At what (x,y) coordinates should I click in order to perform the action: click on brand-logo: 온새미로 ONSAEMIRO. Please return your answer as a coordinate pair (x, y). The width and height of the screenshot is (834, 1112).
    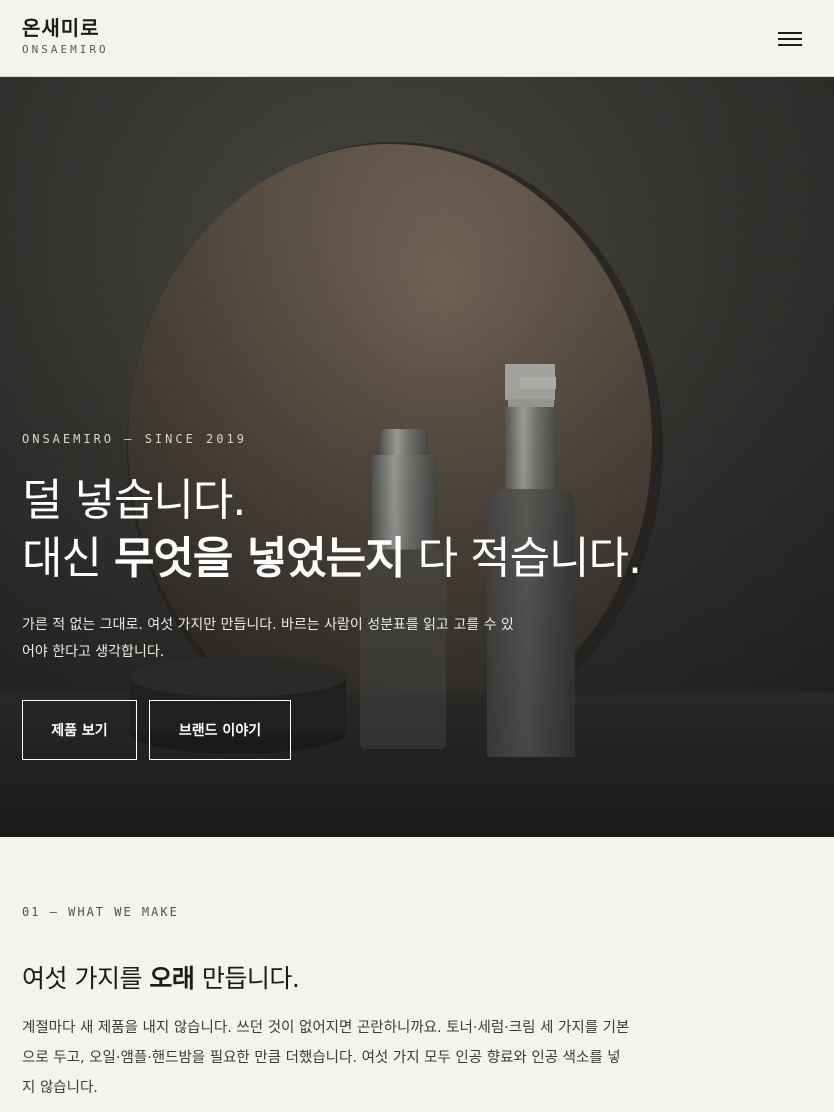
    Looking at the image, I should click on (65, 36).